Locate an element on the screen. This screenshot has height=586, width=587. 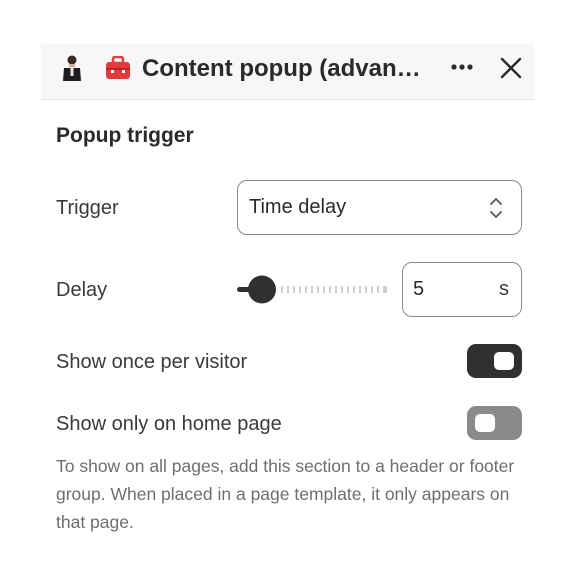
more-options-icon is located at coordinates (462, 68).